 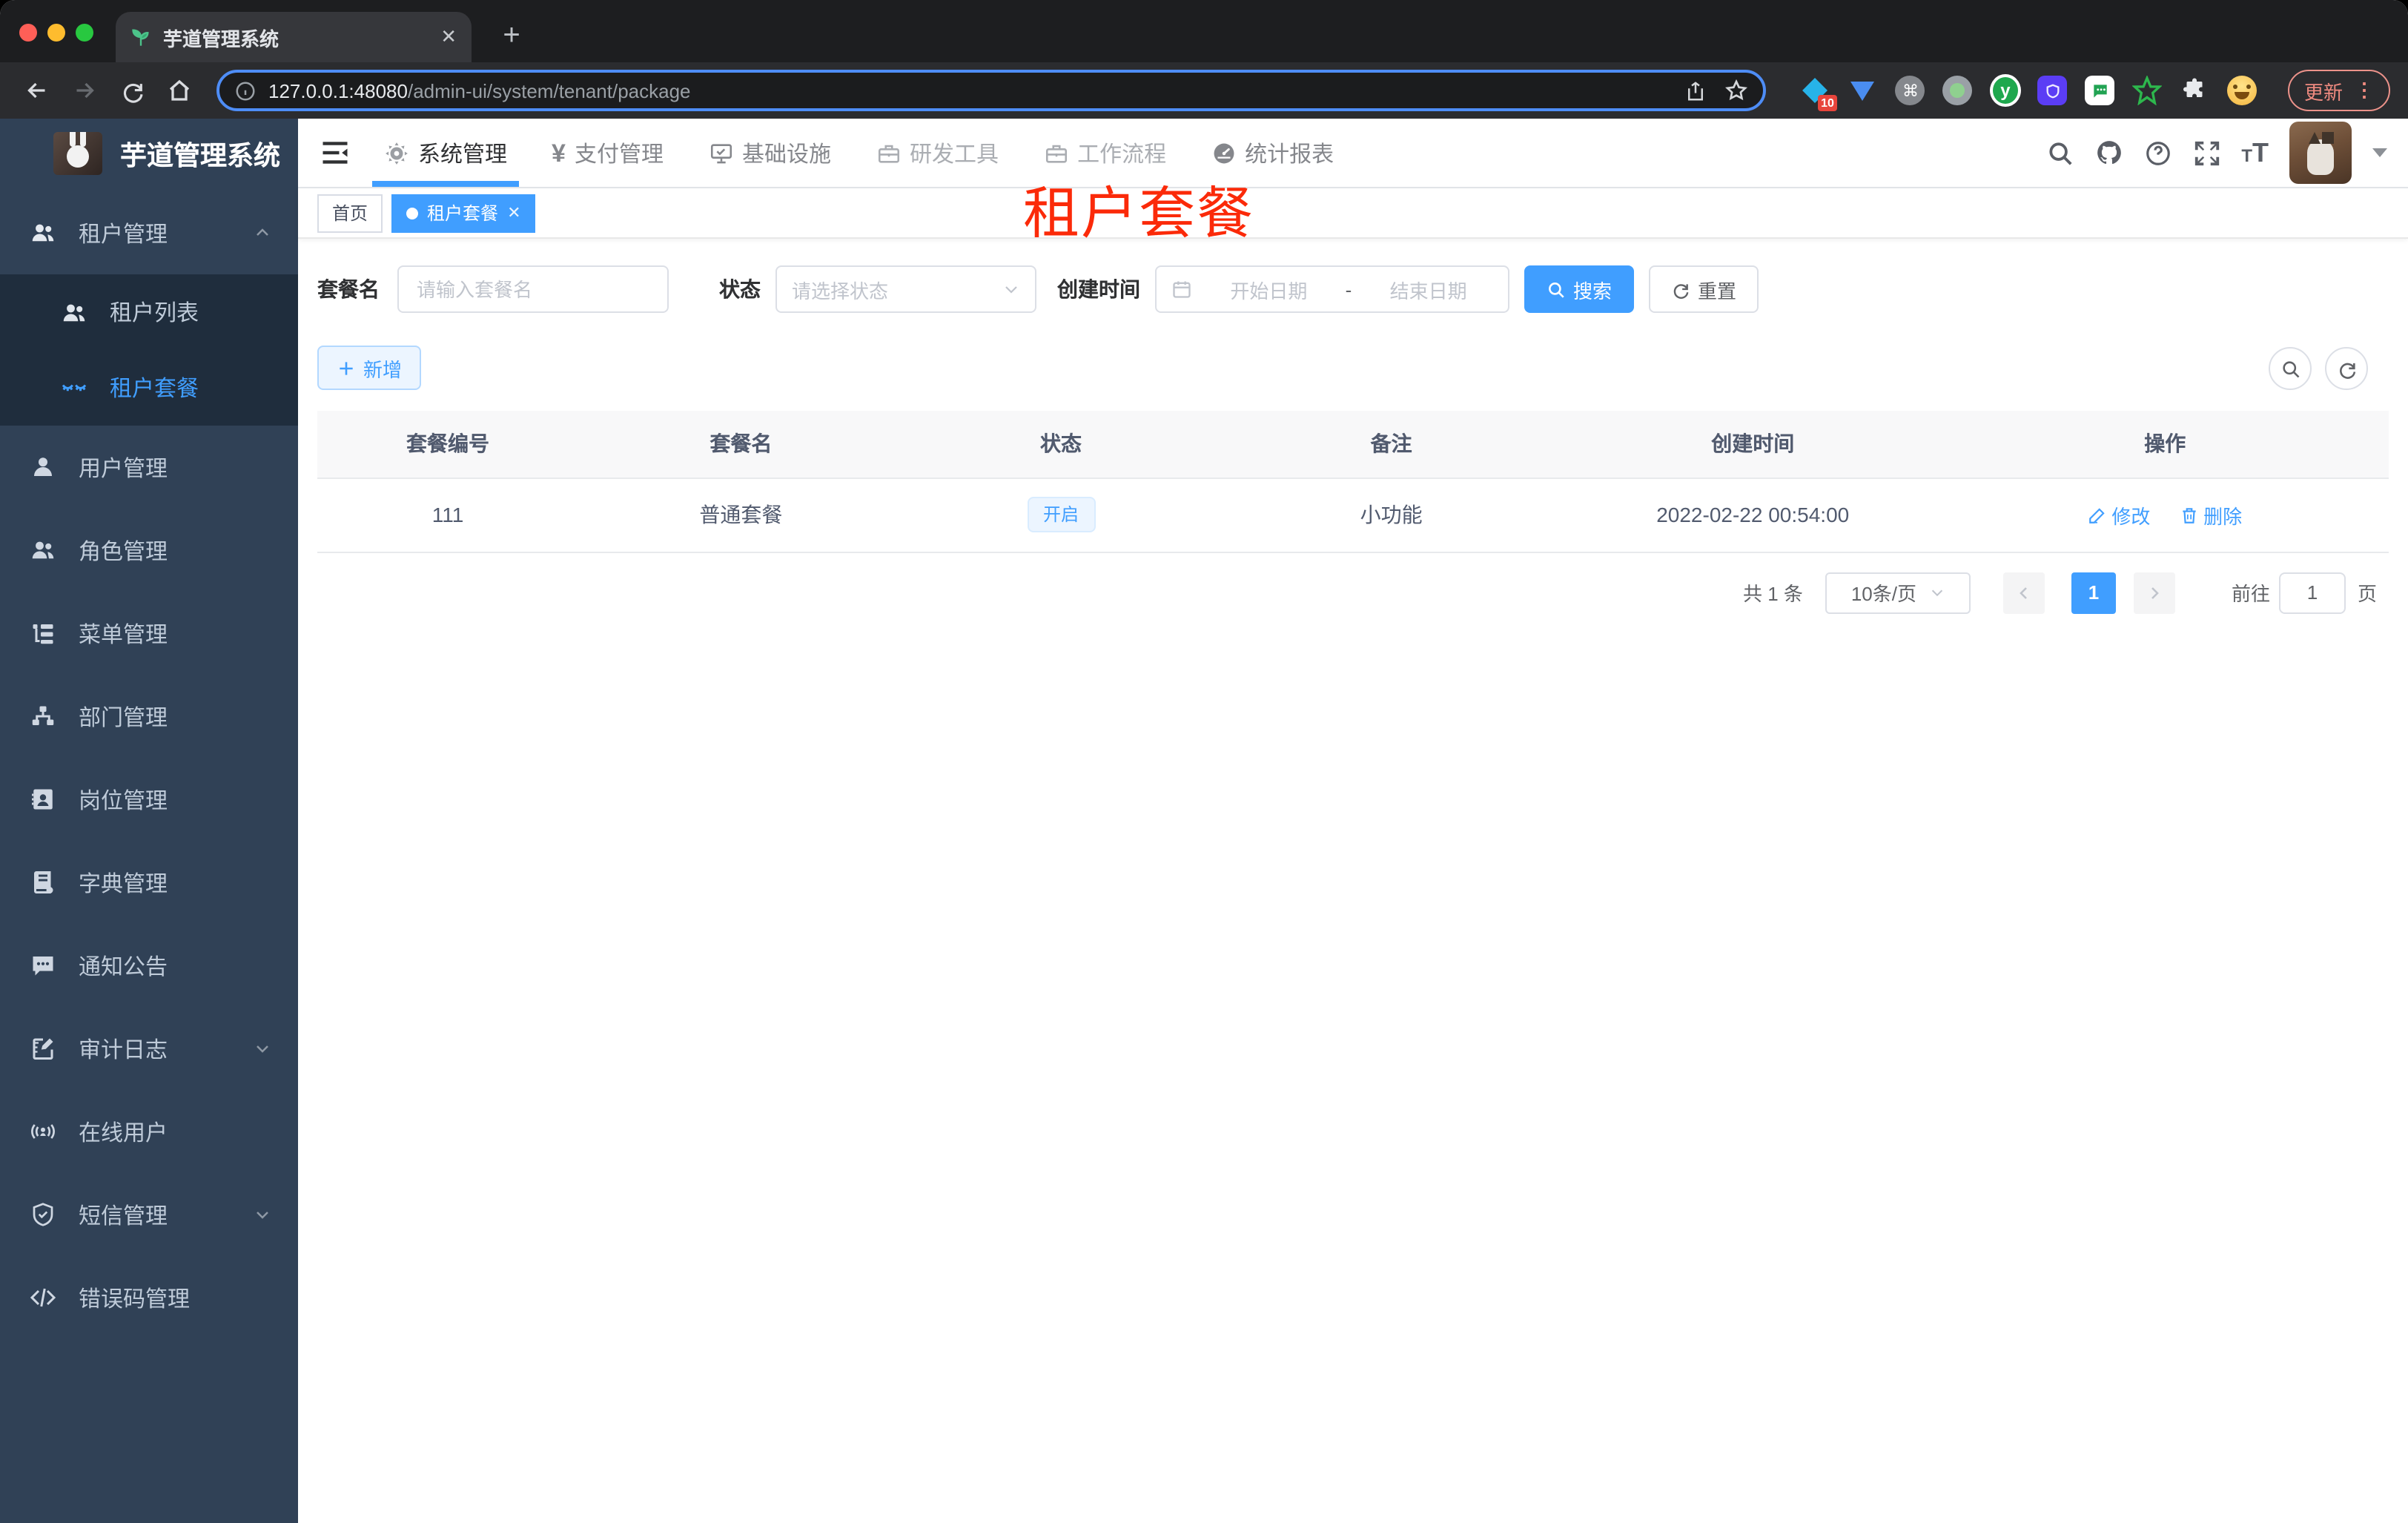 What do you see at coordinates (2367, 594) in the screenshot?
I see `page-unit-label: 页` at bounding box center [2367, 594].